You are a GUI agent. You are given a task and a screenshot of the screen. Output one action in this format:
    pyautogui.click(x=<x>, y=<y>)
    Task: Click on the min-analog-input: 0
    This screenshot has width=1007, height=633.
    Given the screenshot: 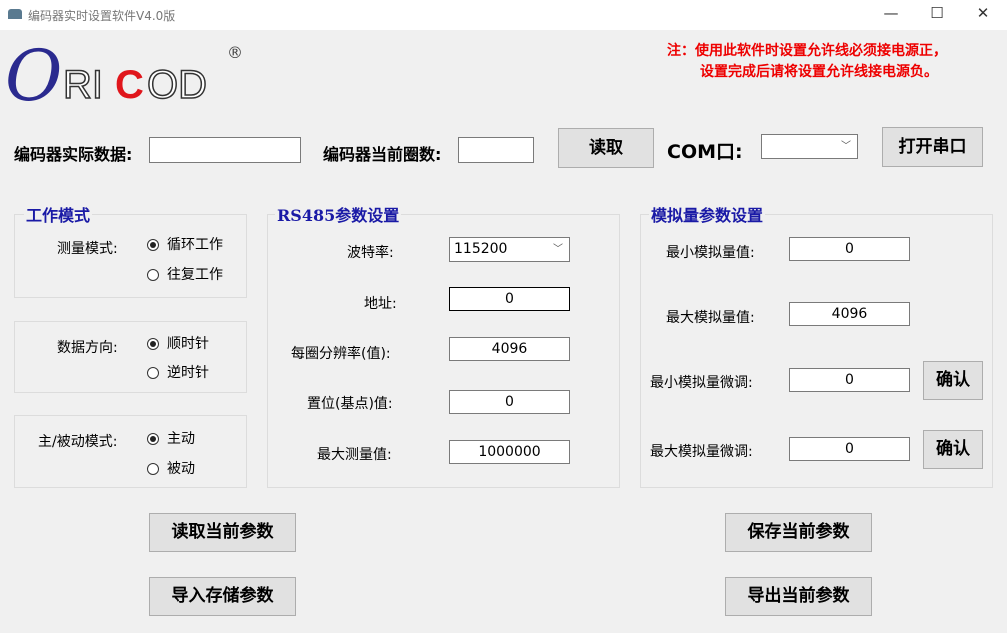 What is the action you would take?
    pyautogui.click(x=849, y=249)
    